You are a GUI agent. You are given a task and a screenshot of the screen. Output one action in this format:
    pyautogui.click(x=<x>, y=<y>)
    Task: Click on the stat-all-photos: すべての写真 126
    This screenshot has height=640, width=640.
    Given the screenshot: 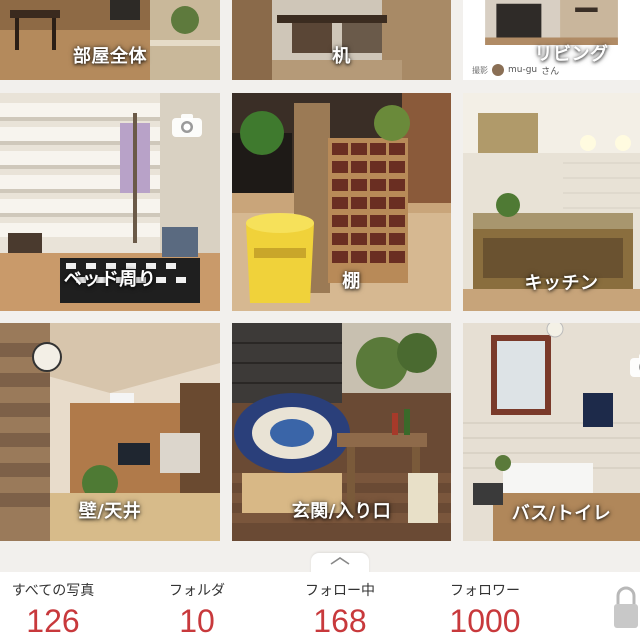 What is the action you would take?
    pyautogui.click(x=53, y=610)
    